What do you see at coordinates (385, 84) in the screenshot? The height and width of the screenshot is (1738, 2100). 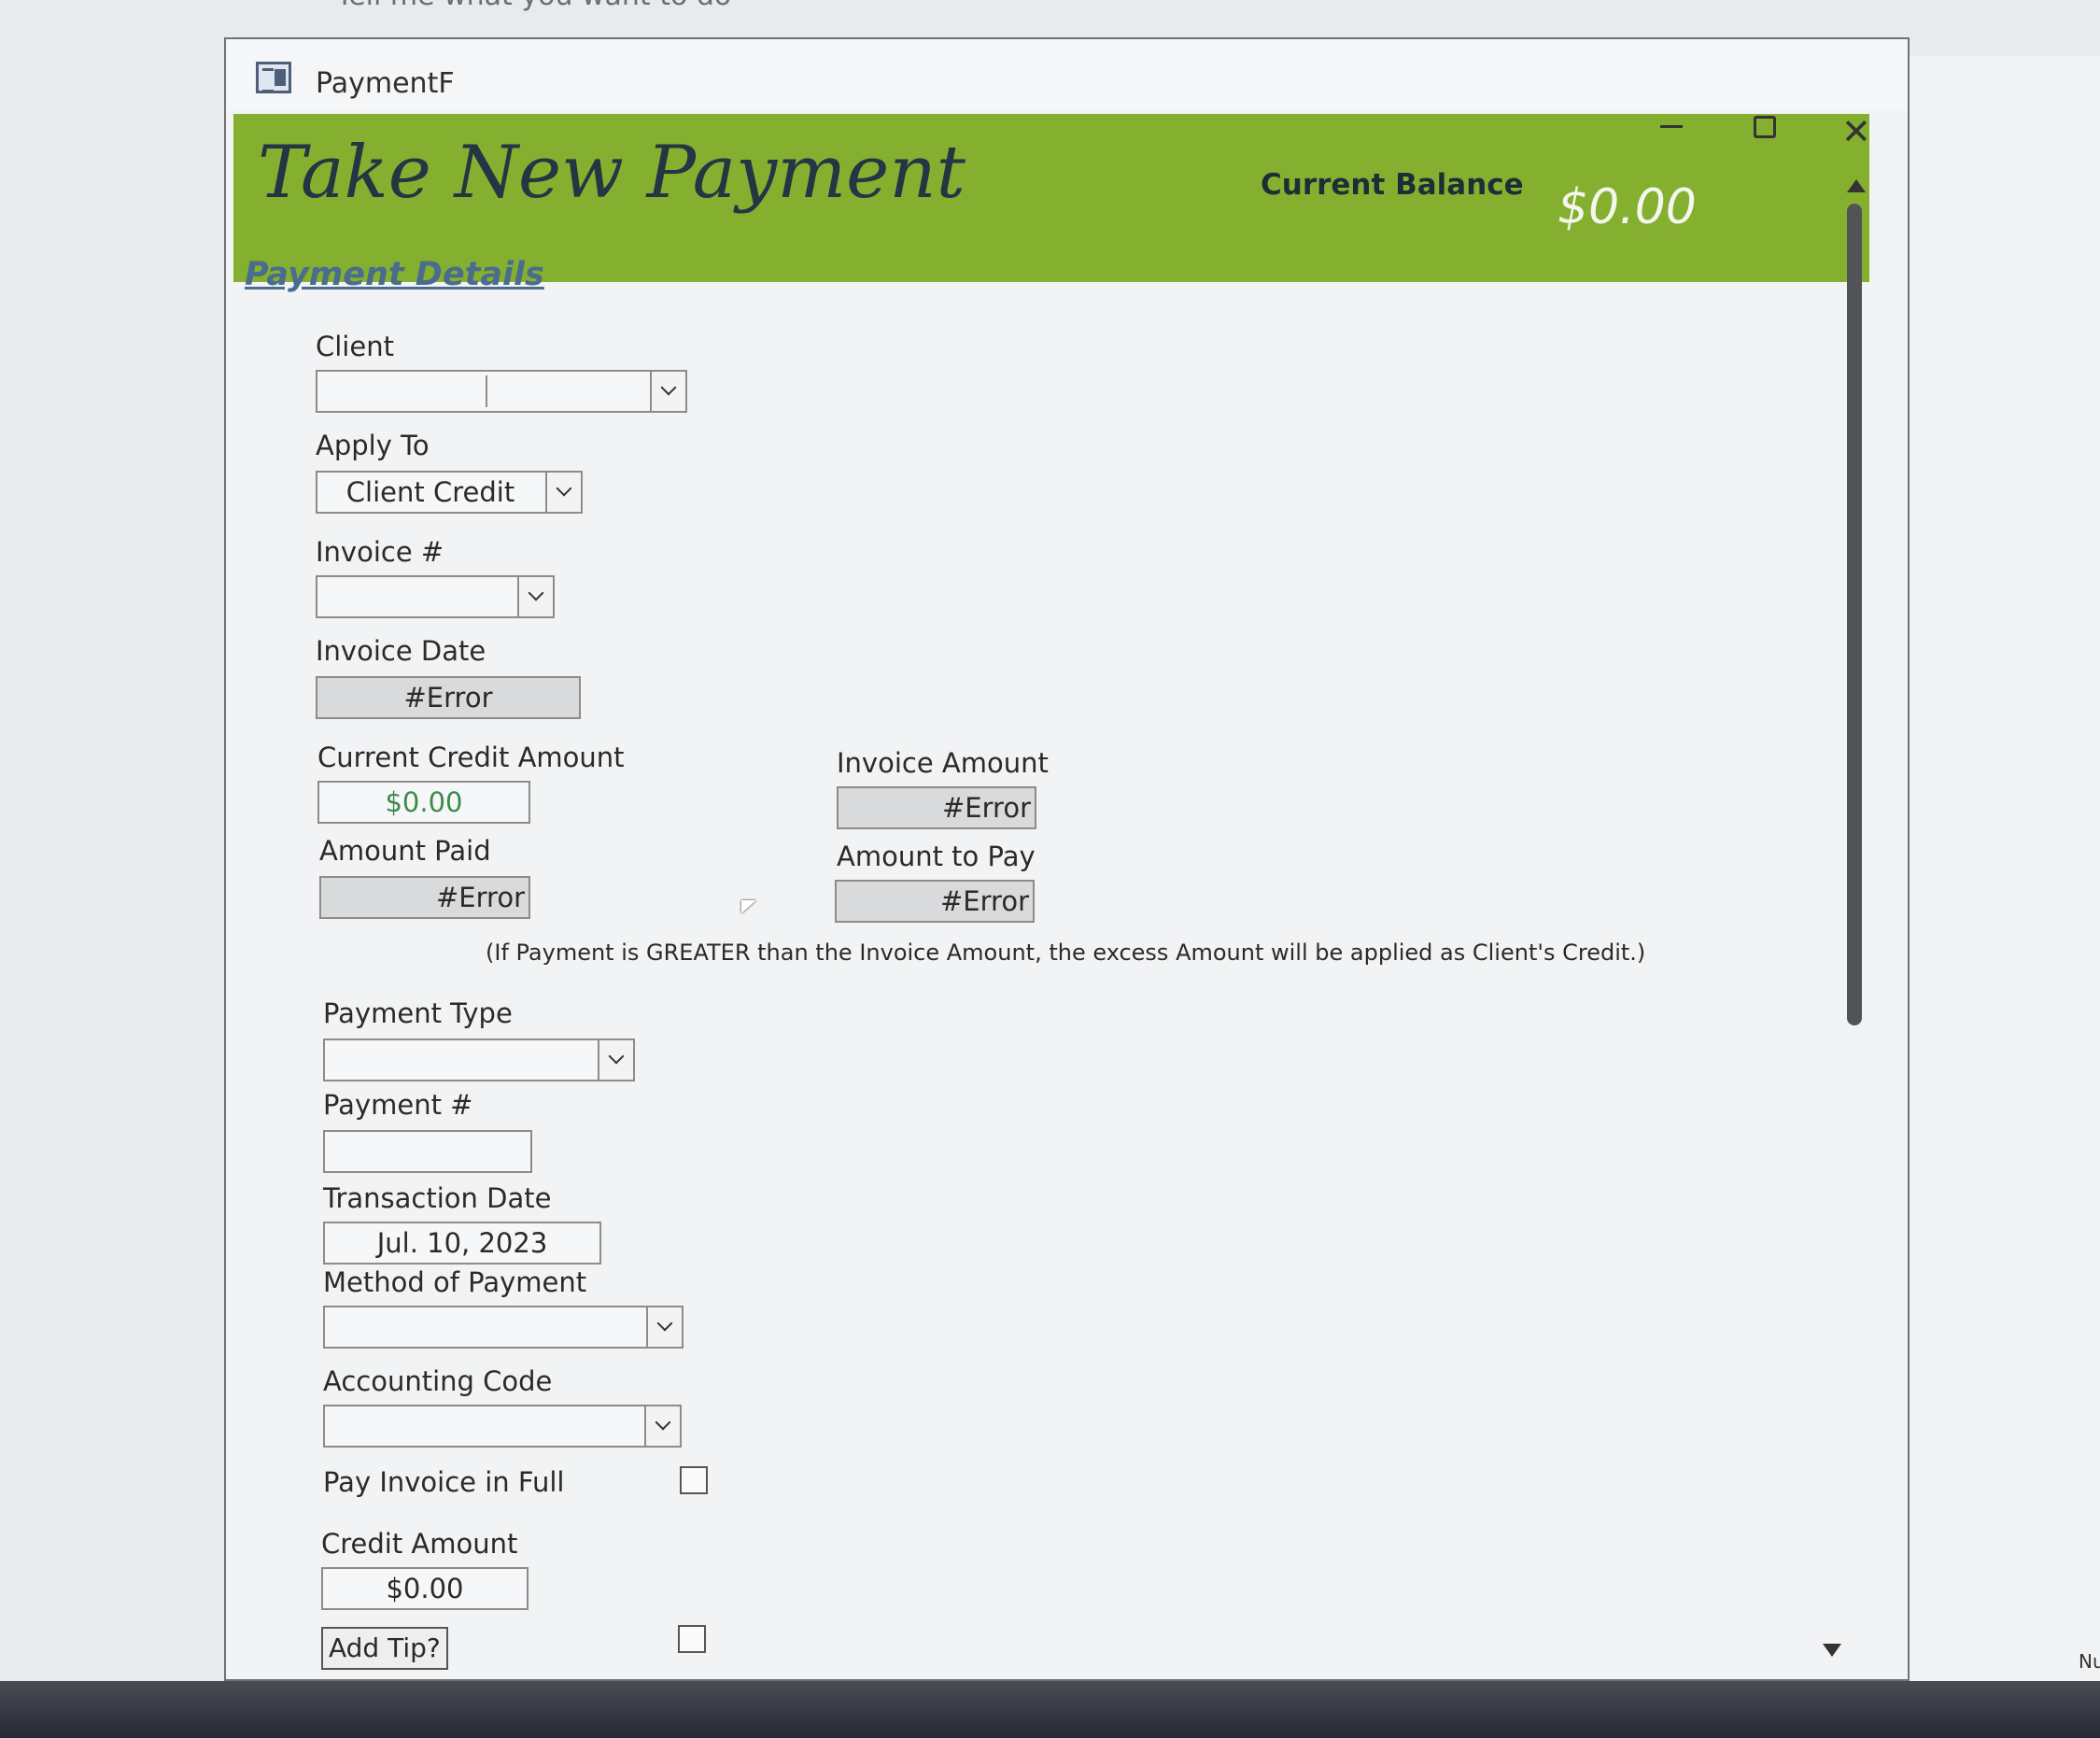 I see `window-title: PaymentF` at bounding box center [385, 84].